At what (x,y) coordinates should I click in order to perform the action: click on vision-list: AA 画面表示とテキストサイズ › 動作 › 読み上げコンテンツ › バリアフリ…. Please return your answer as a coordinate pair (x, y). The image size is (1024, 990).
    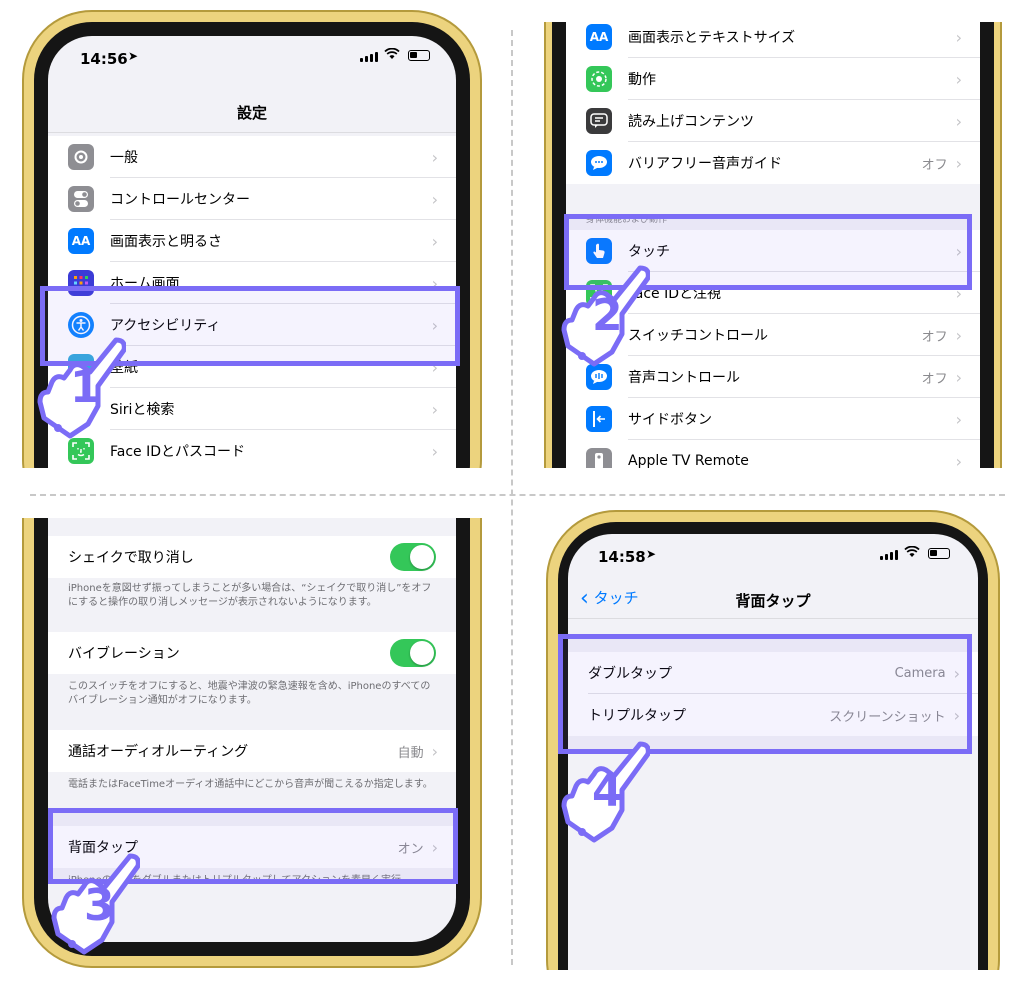
    Looking at the image, I should click on (773, 103).